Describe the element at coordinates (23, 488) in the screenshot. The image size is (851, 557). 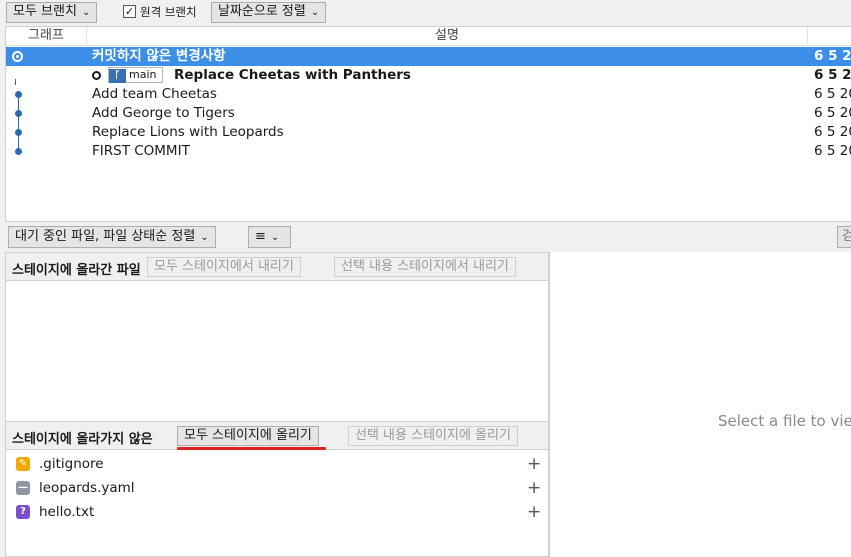
I see `minus-icon: —` at that location.